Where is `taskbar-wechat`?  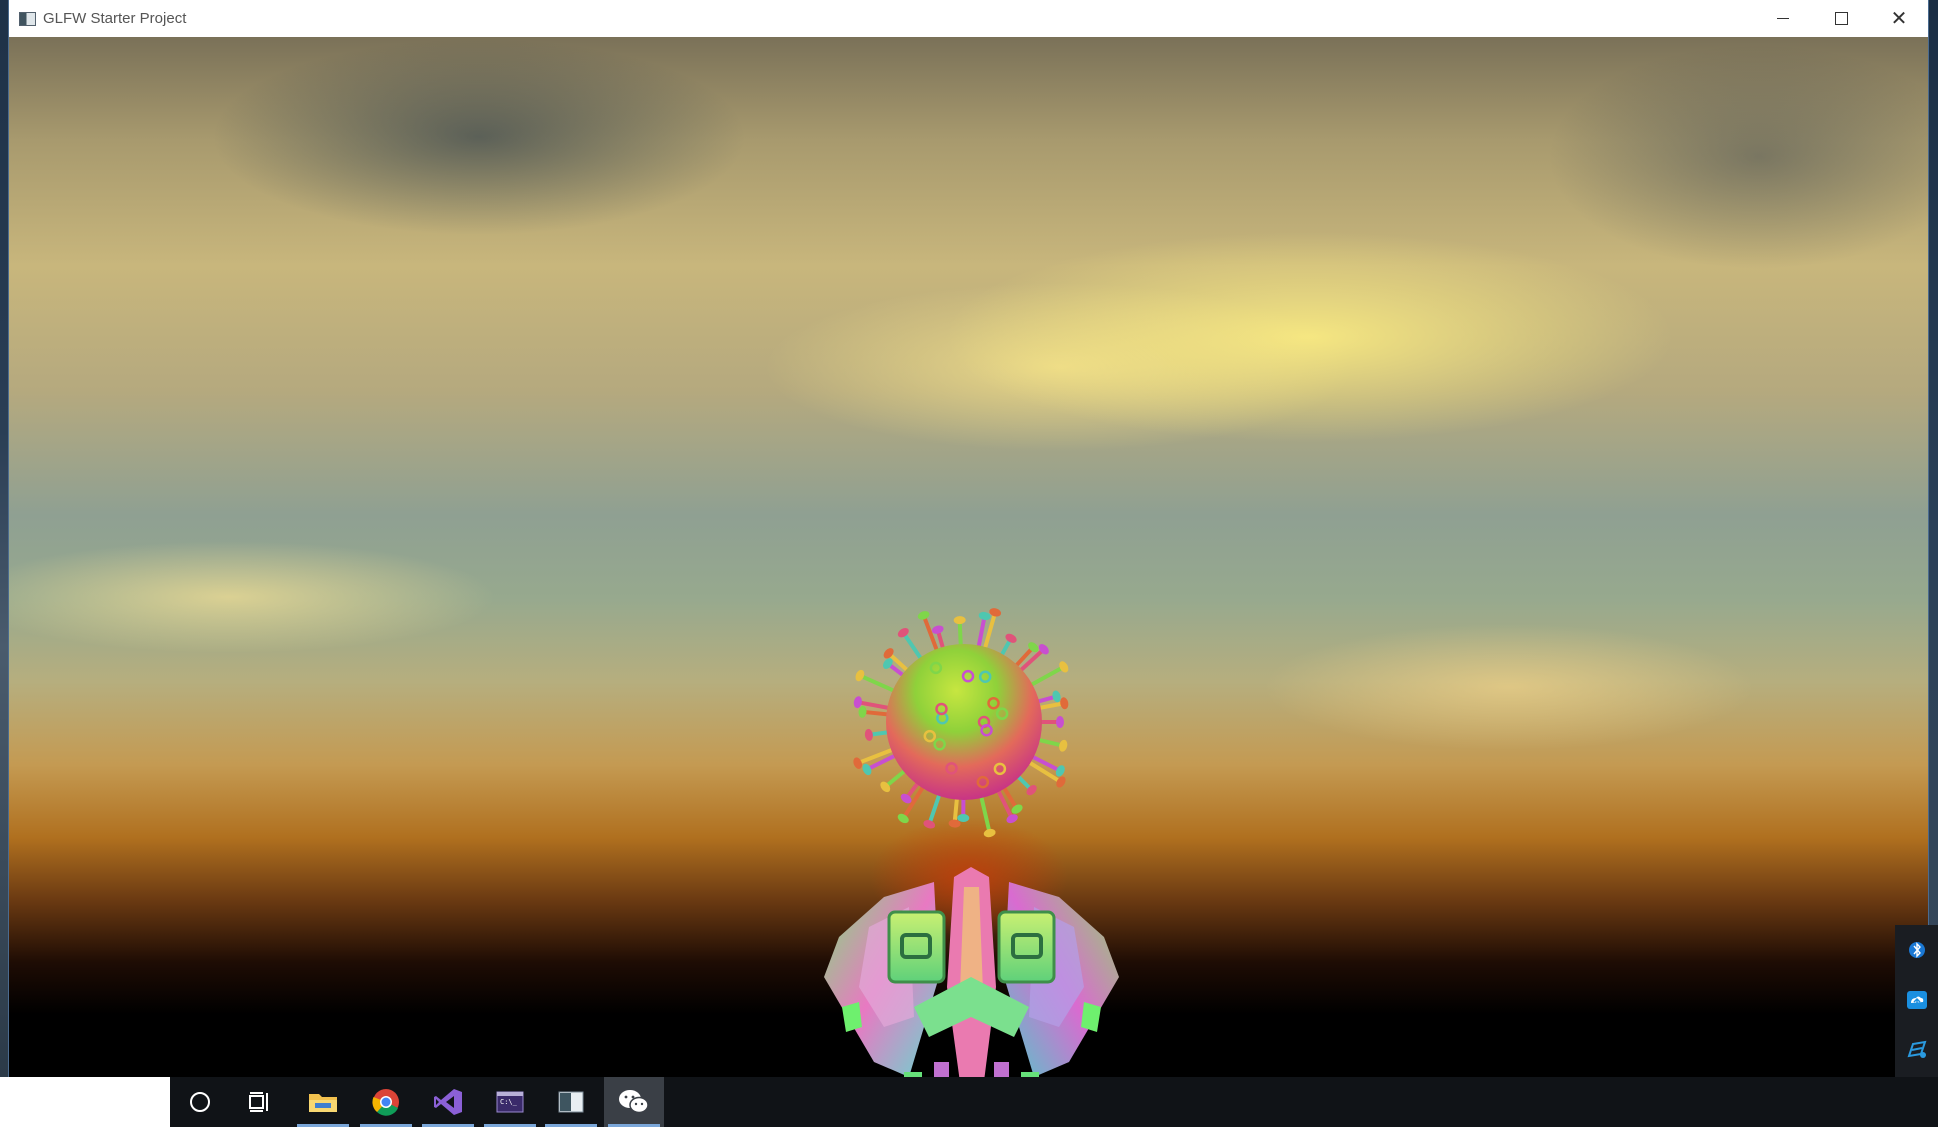 taskbar-wechat is located at coordinates (634, 1102).